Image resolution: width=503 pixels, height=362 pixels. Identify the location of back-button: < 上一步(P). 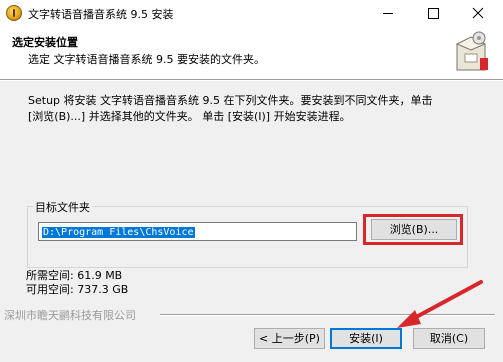
(289, 338).